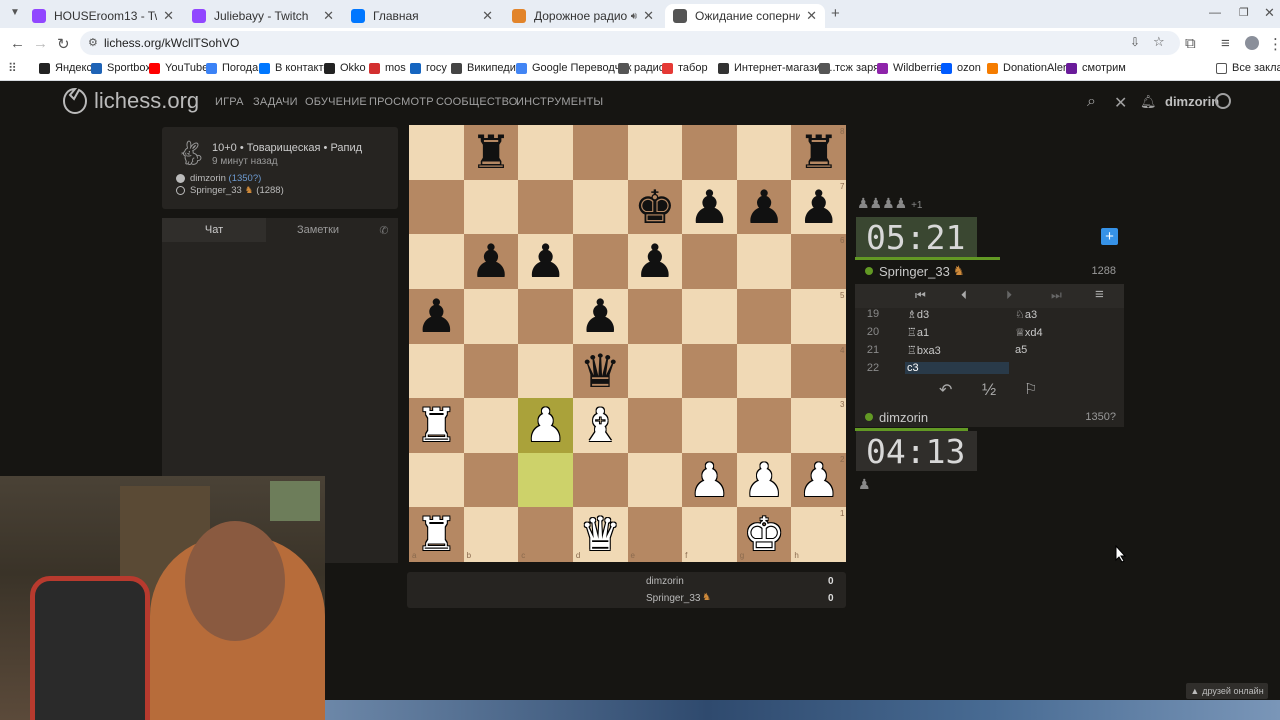  What do you see at coordinates (583, 16) in the screenshot?
I see `browser-tab: Дорожное радио — слушайте 🔊︎ ✕` at bounding box center [583, 16].